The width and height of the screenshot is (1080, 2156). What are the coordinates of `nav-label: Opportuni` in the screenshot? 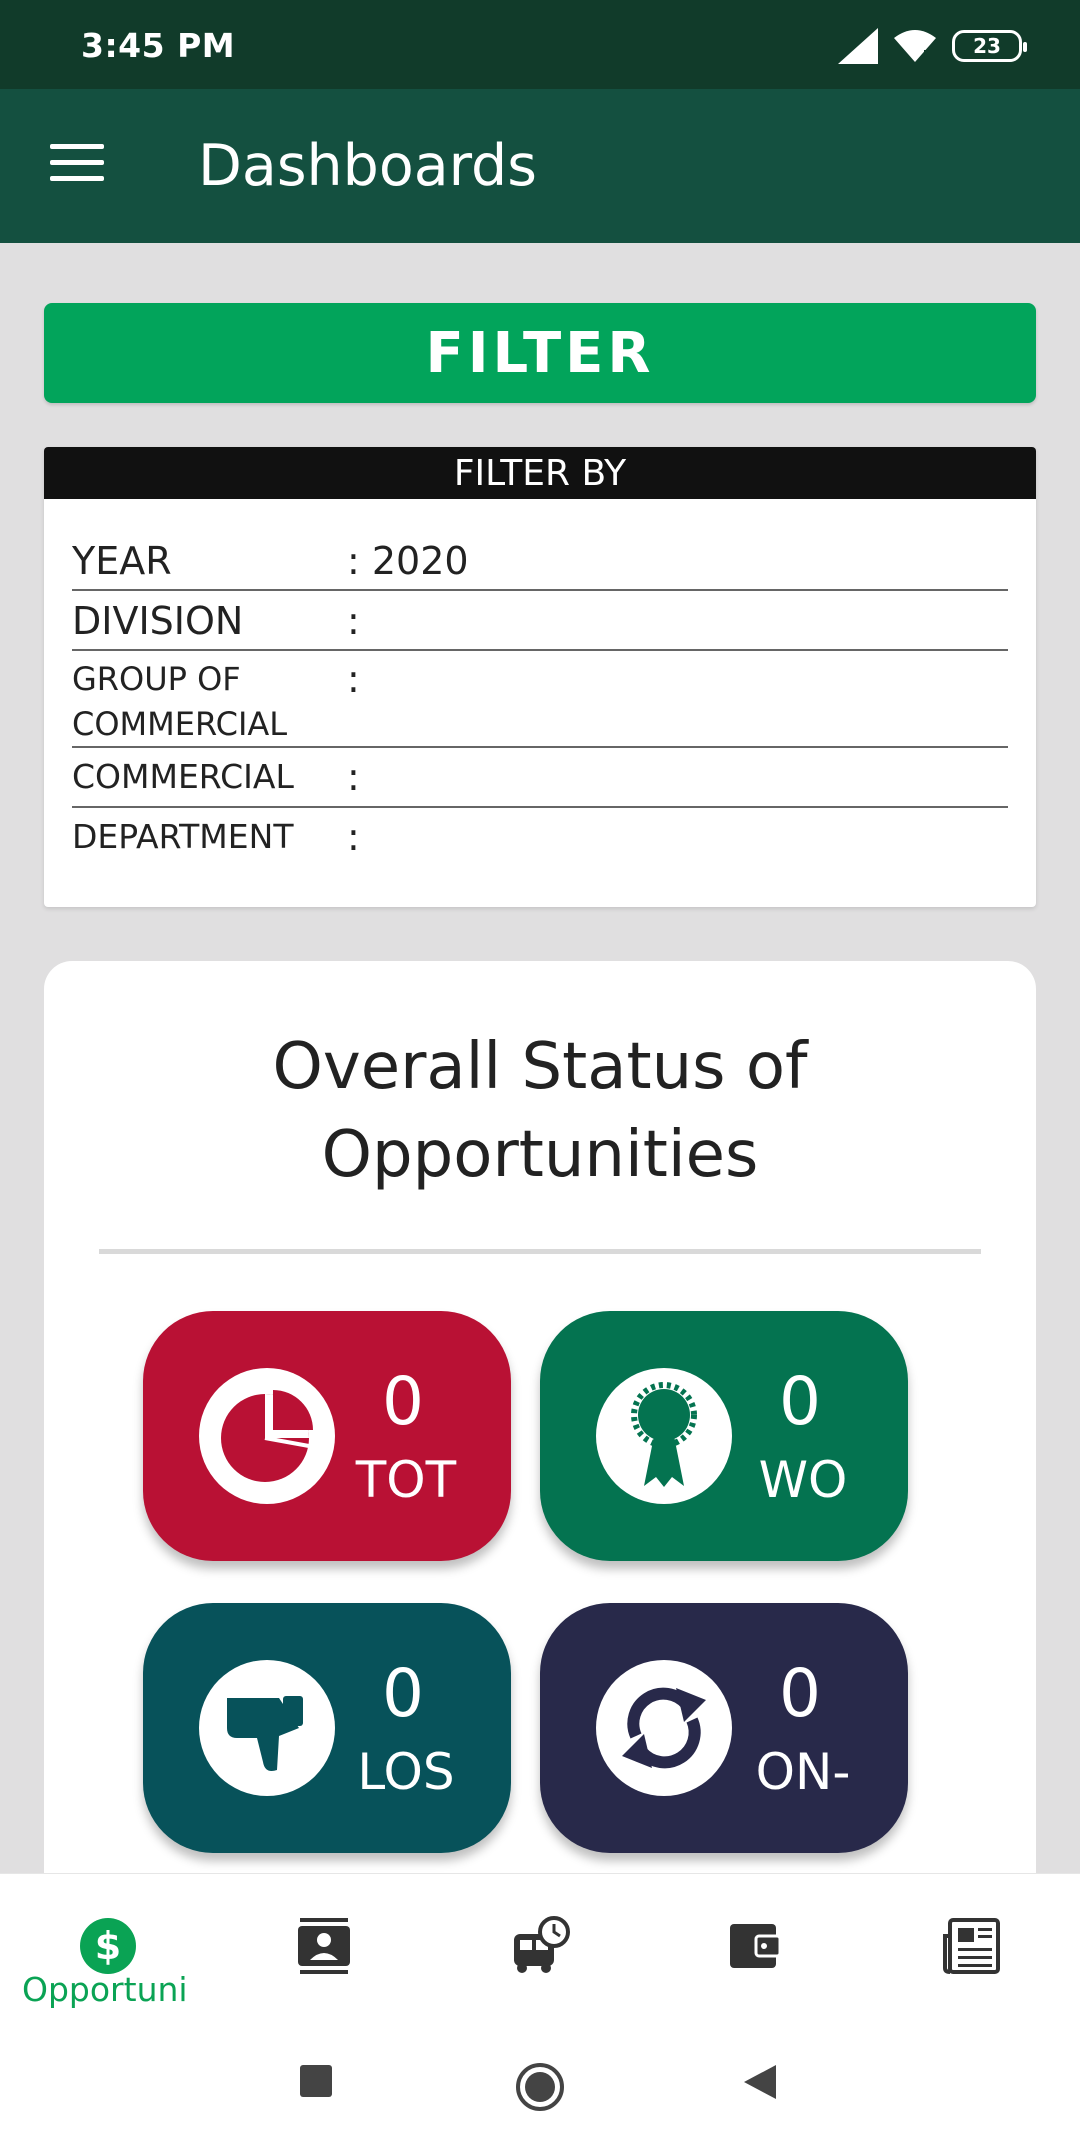 It's located at (105, 1989).